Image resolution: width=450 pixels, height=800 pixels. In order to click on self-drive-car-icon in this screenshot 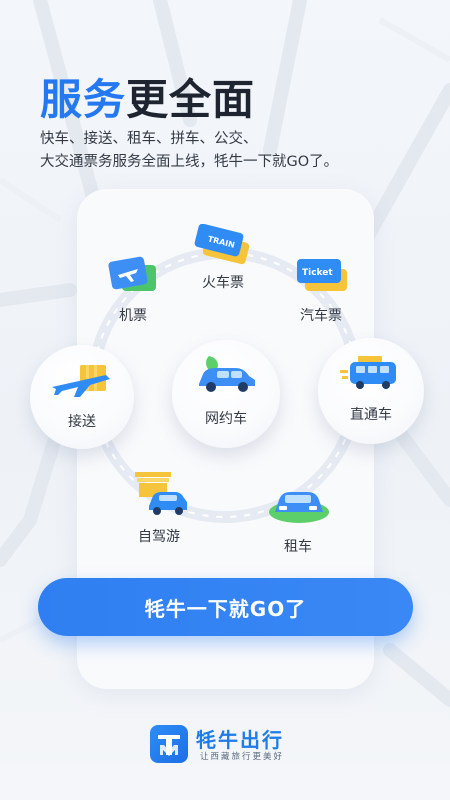, I will do `click(161, 493)`.